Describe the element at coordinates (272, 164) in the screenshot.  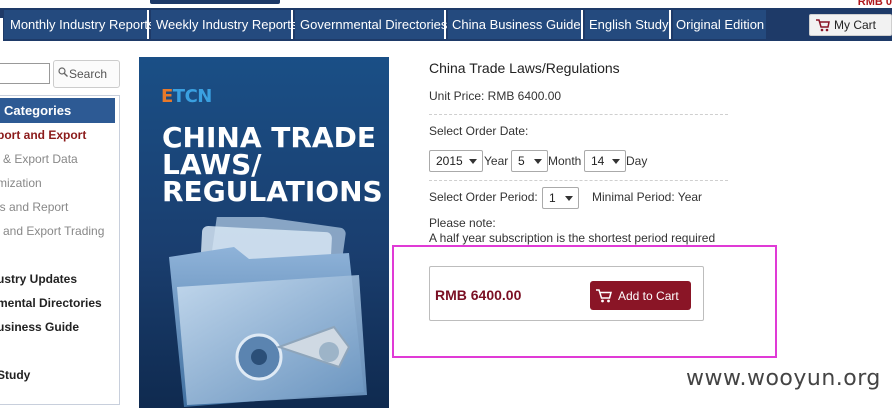
I see `cover-title: CHINA TRADE LAWS/ REGULATIONS` at that location.